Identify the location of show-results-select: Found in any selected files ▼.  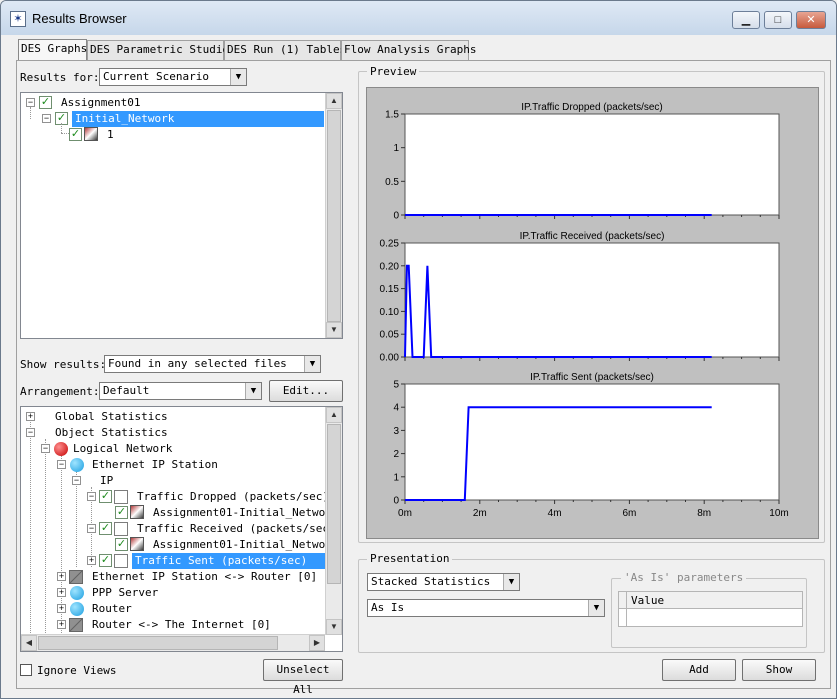
(212, 364).